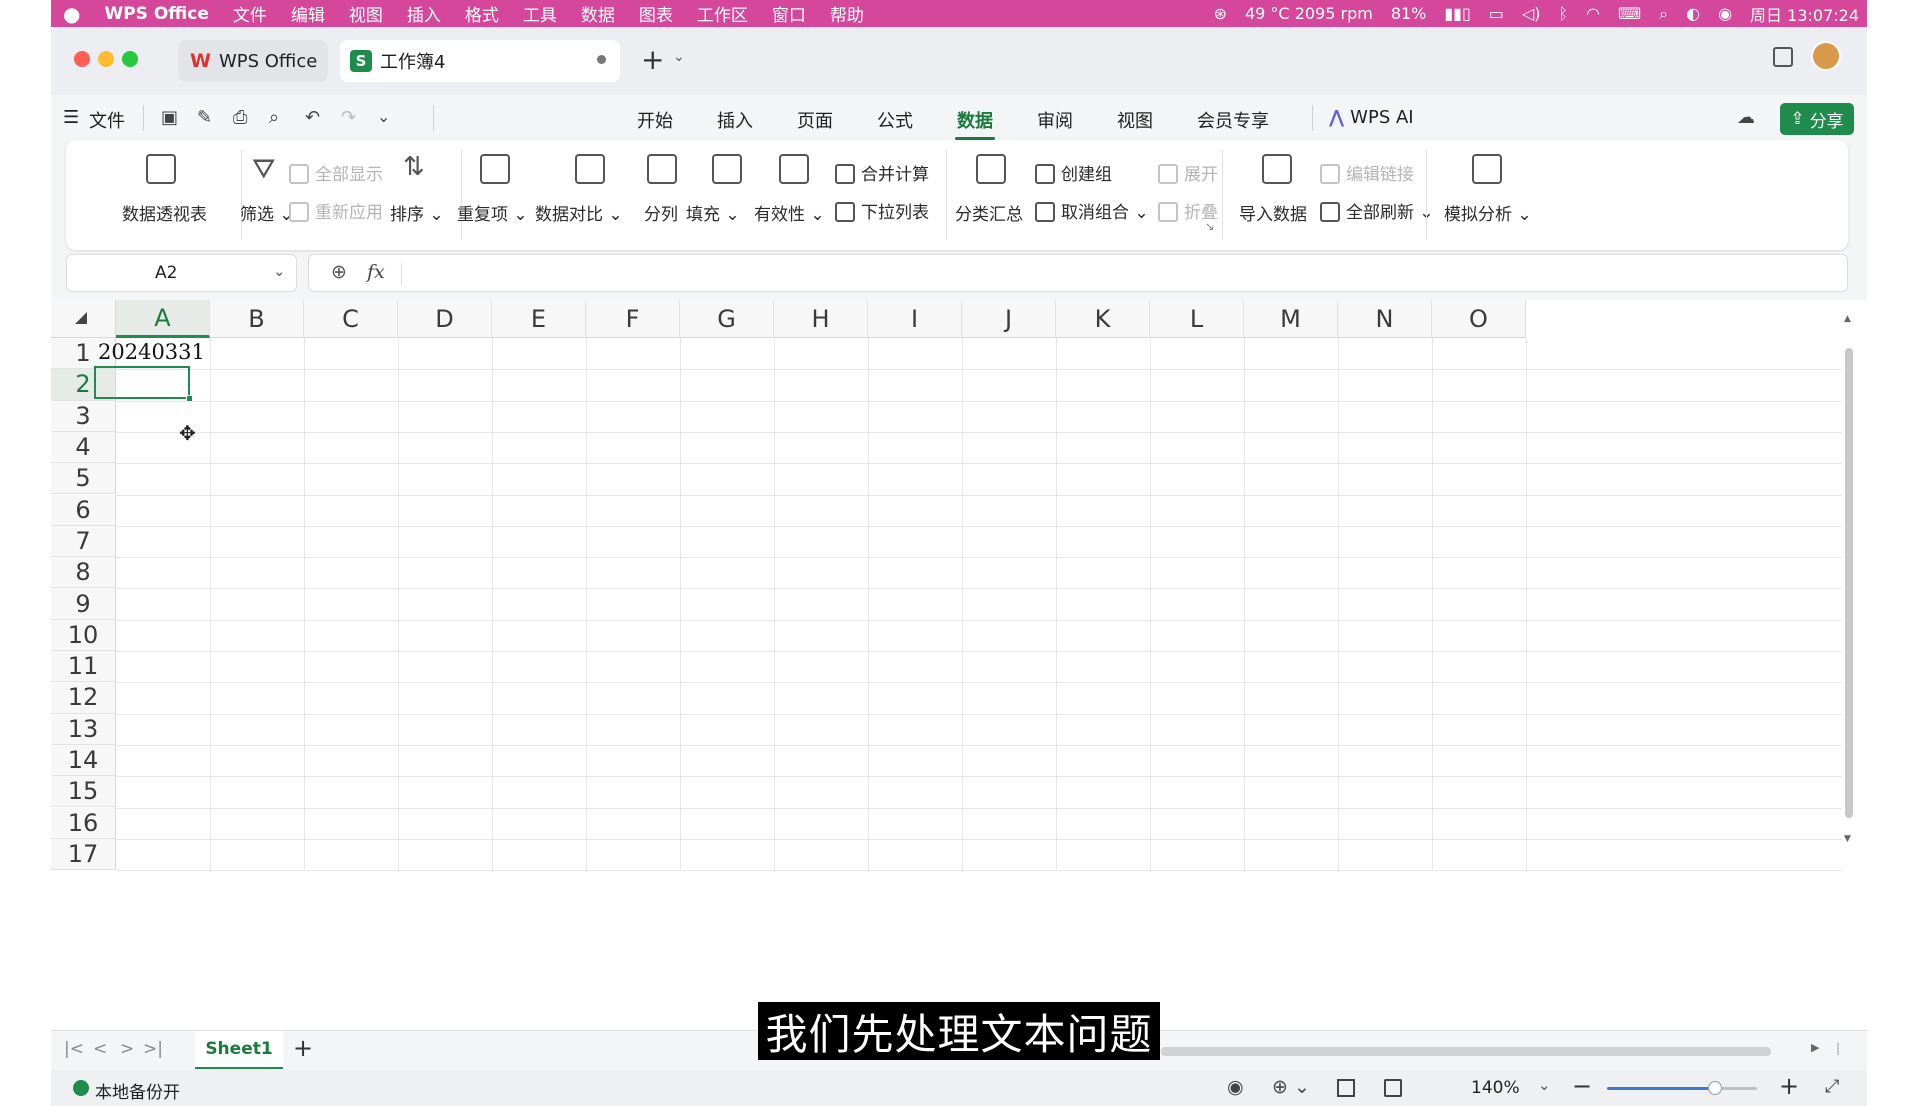 The image size is (1918, 1106). Describe the element at coordinates (1715, 1088) in the screenshot. I see `zoom-slider-knob` at that location.